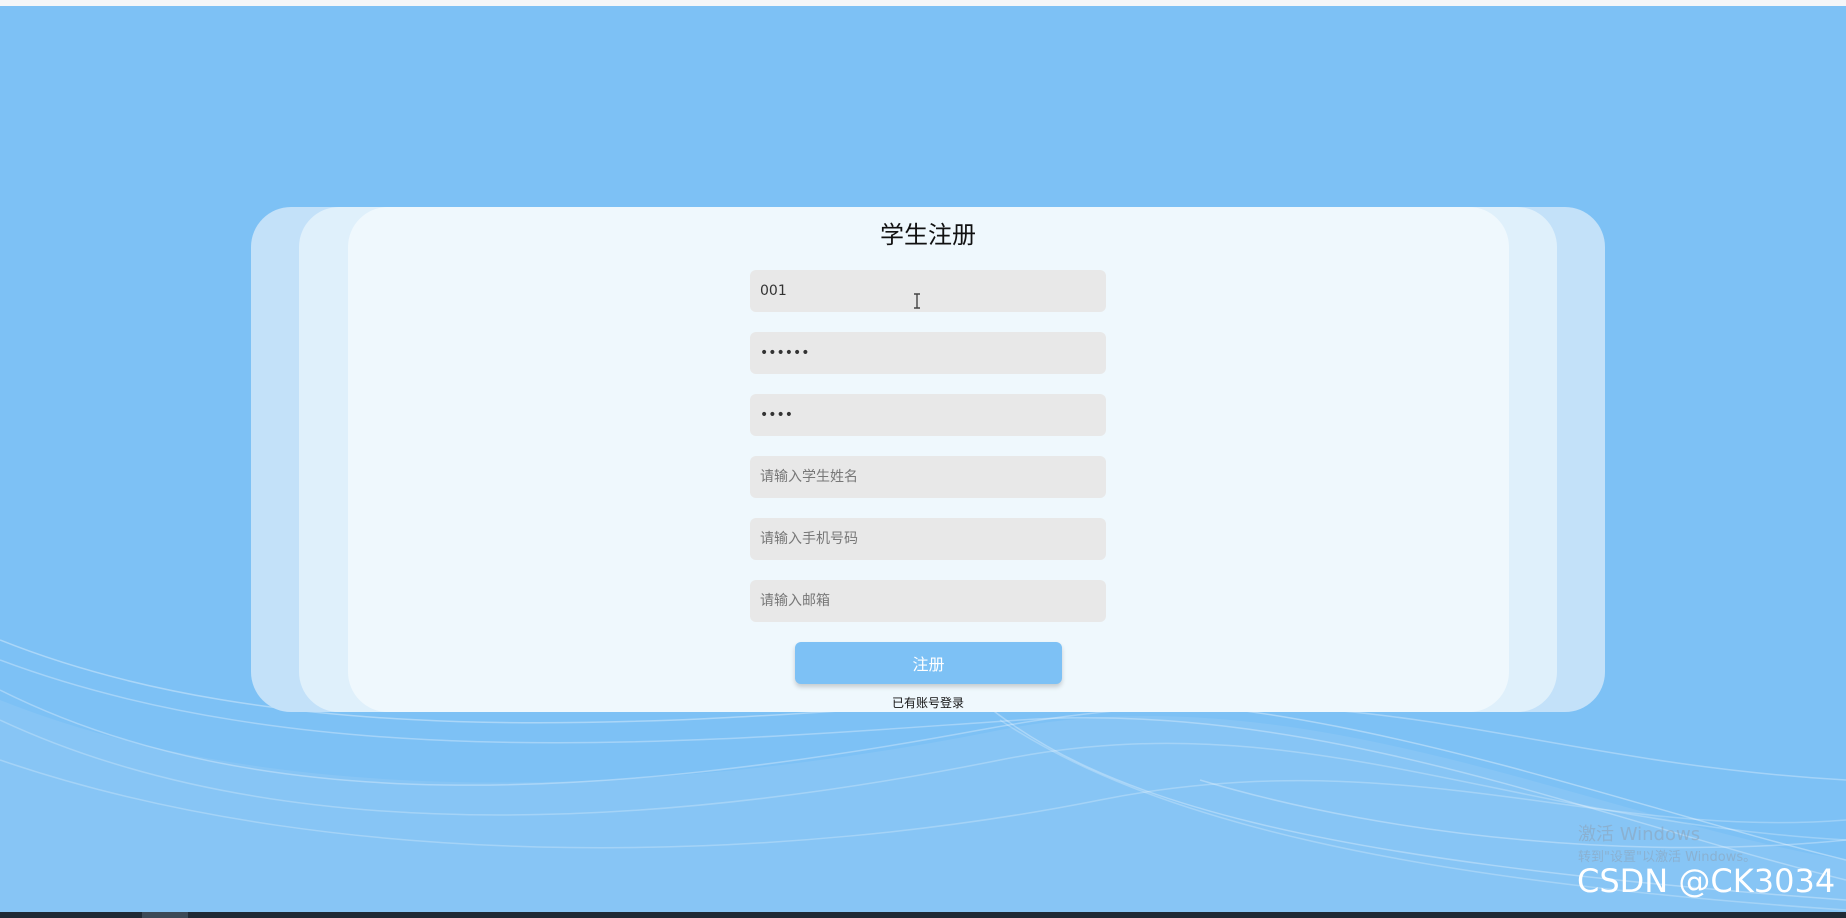 The height and width of the screenshot is (918, 1846). I want to click on student-name-input, so click(928, 477).